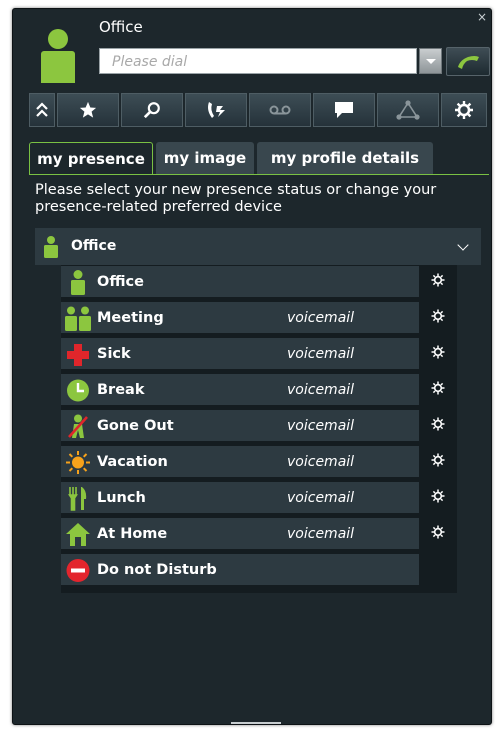  What do you see at coordinates (240, 570) in the screenshot?
I see `status-row-do-not-disturb: Do not Disturb` at bounding box center [240, 570].